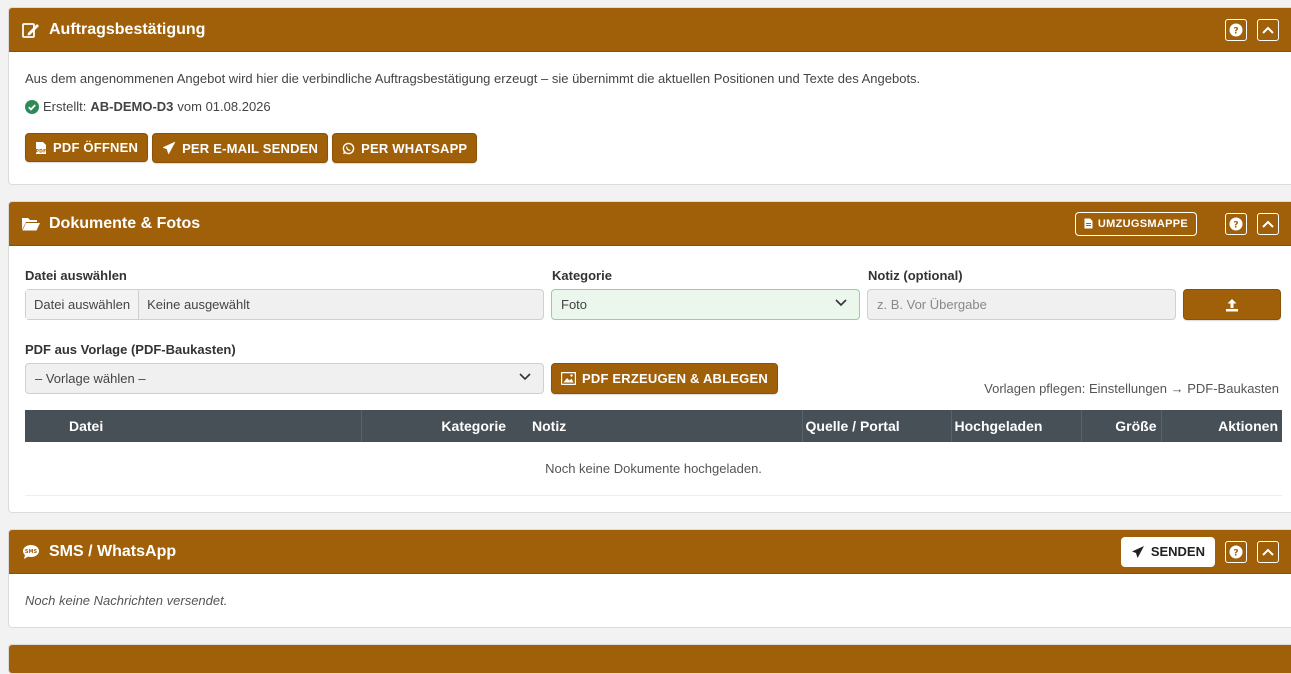  I want to click on whatsapp-icon, so click(348, 148).